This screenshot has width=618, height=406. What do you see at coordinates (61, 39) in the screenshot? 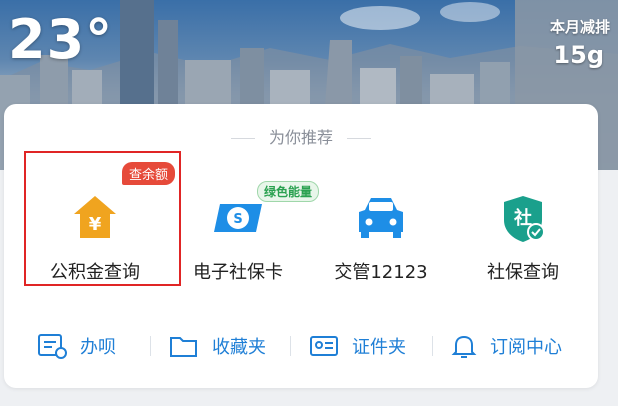
I see `temperature-label: 23°` at bounding box center [61, 39].